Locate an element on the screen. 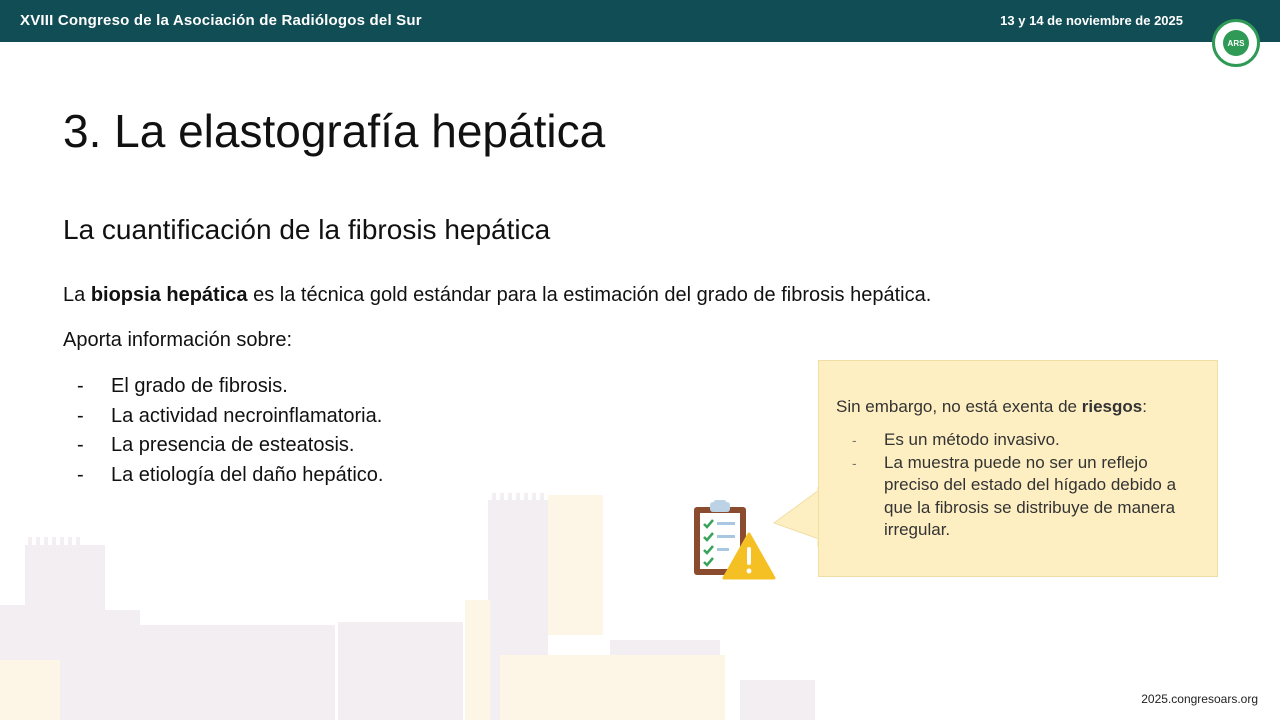 This screenshot has width=1280, height=720. aporta-label: Aporta información sobre: is located at coordinates (178, 340).